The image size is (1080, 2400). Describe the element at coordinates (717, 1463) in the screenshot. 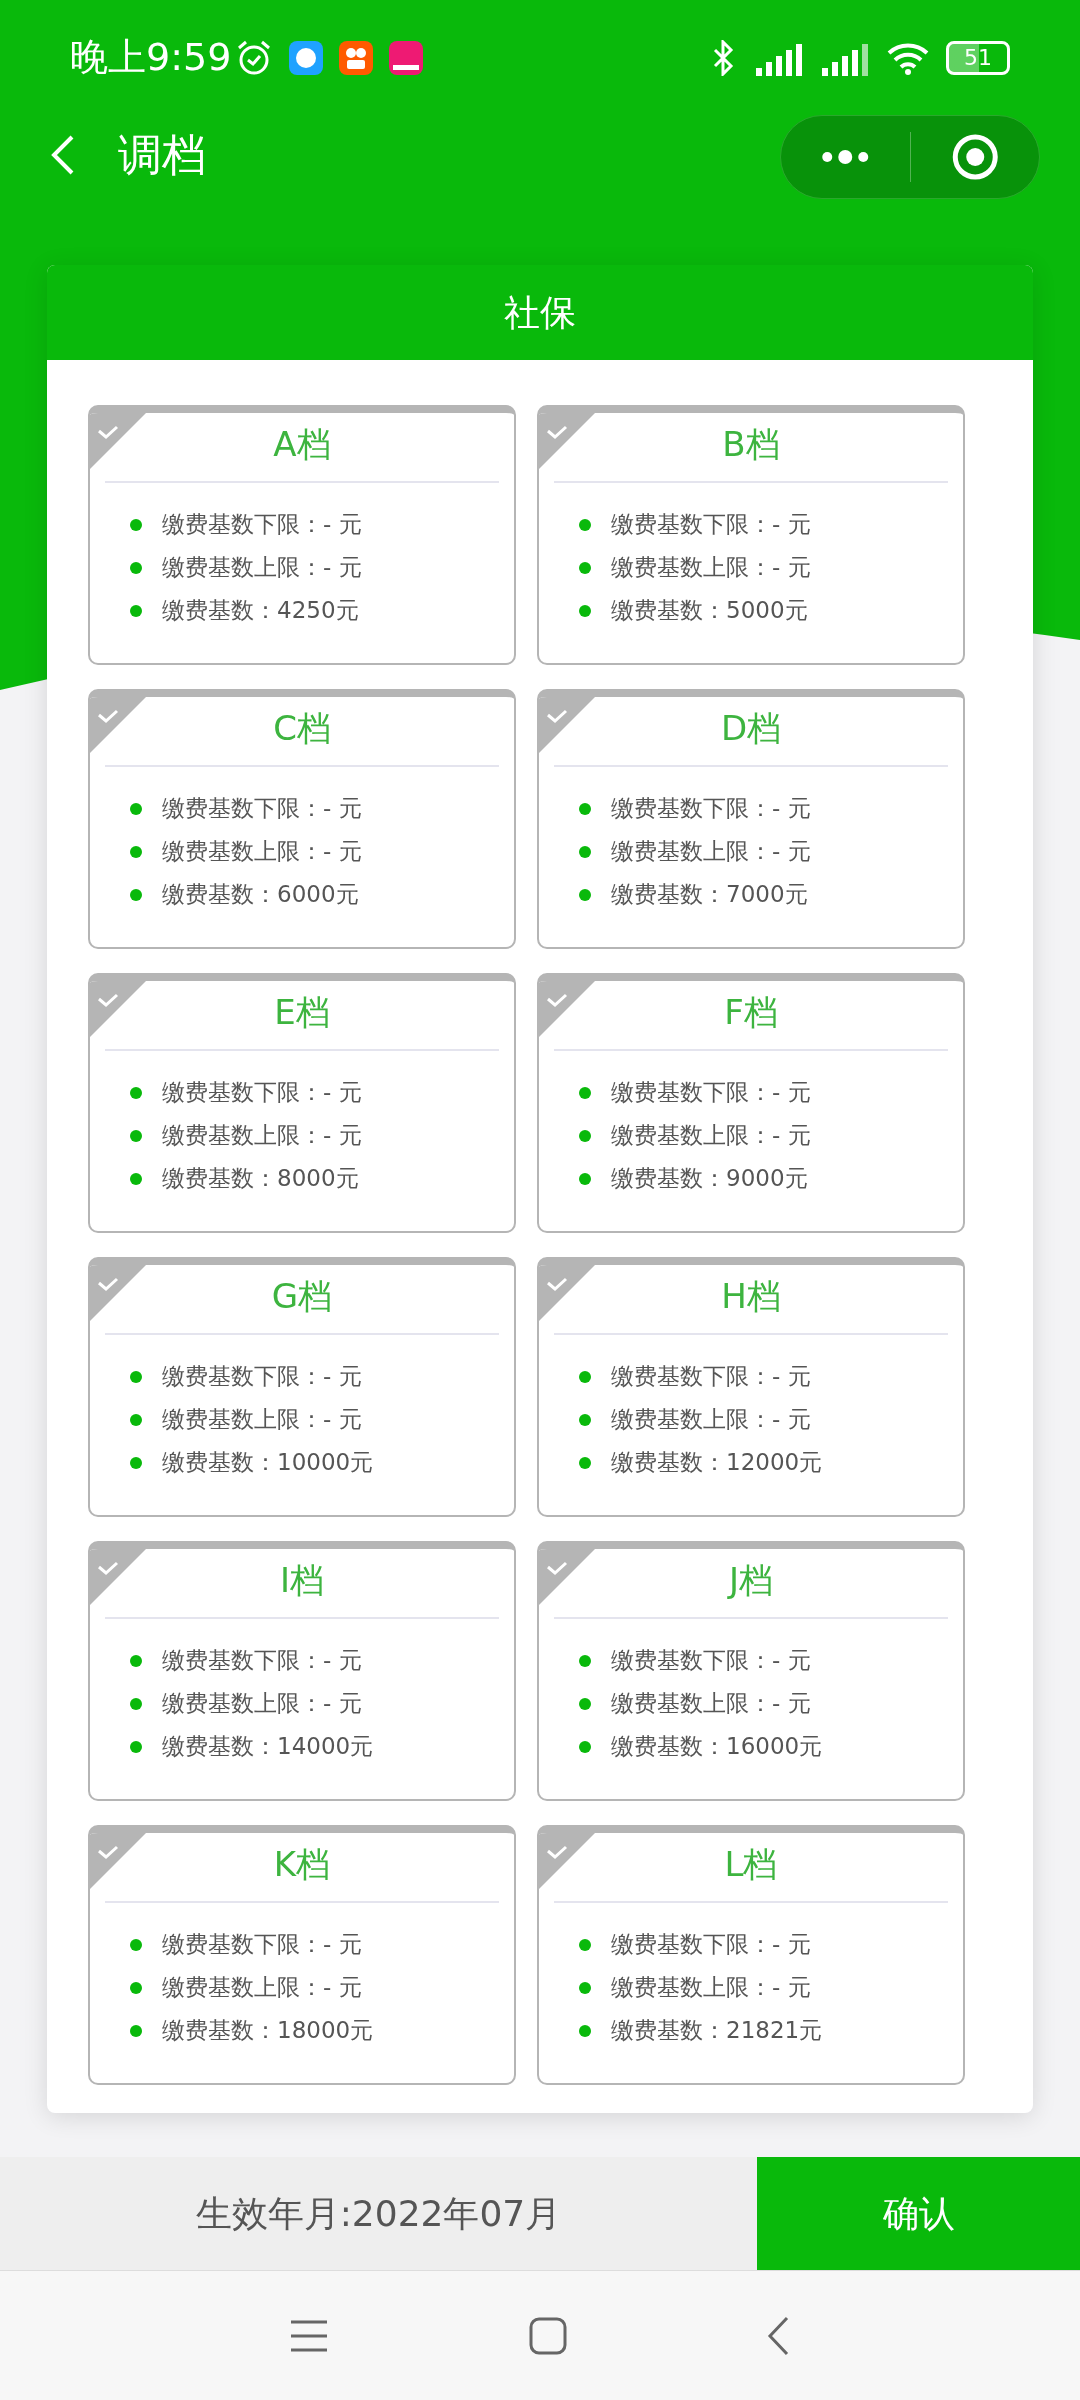

I see `tier-detail: 缴费基数：12000元` at that location.